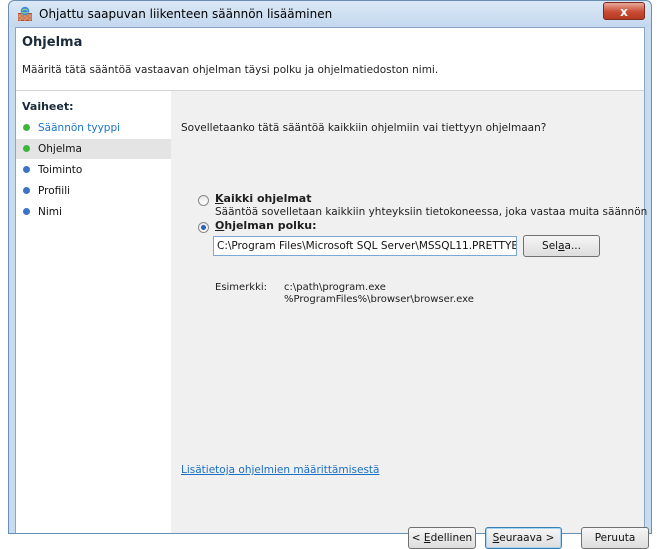  What do you see at coordinates (54, 191) in the screenshot?
I see `step-label: Profiili` at bounding box center [54, 191].